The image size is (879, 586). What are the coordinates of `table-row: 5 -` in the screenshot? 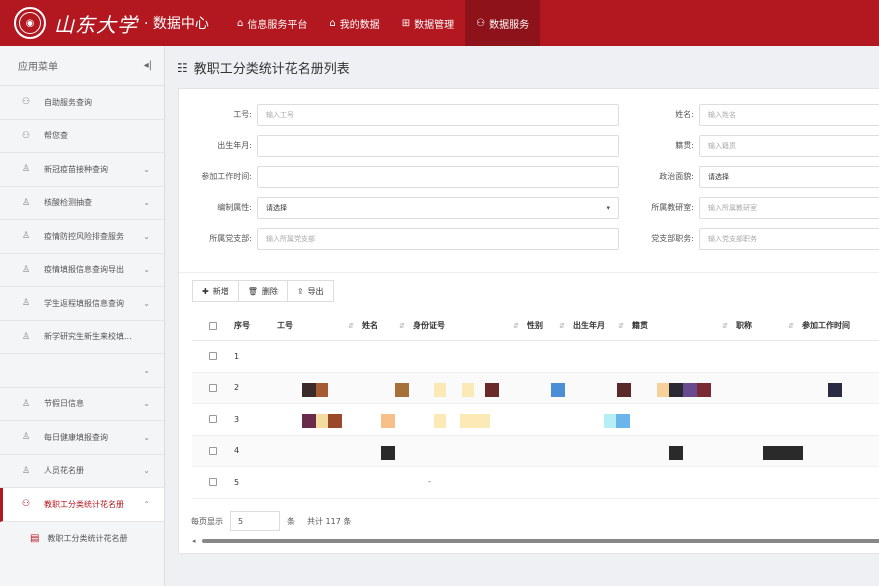 It's located at (535, 483).